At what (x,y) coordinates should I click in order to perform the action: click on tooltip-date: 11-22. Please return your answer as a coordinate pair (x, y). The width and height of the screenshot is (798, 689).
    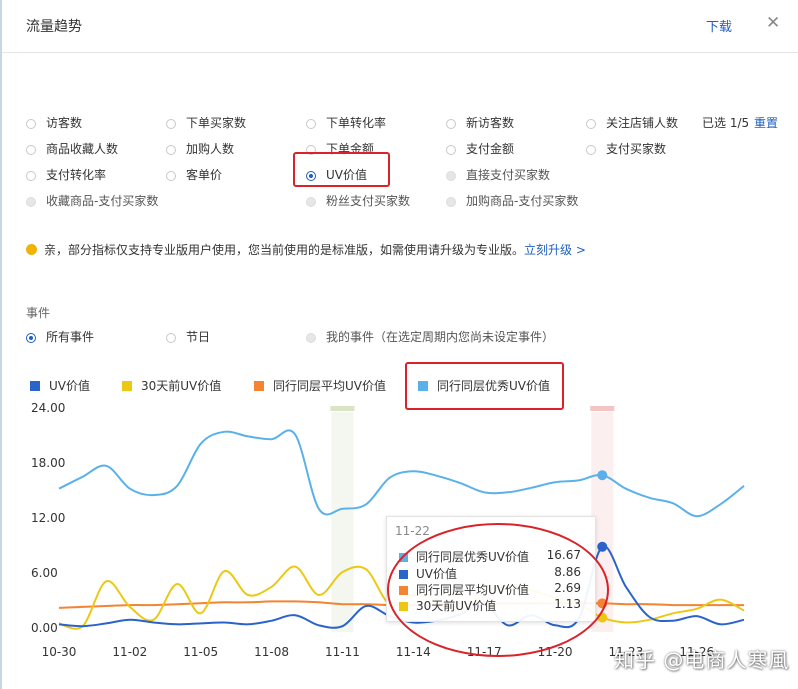
    Looking at the image, I should click on (412, 531).